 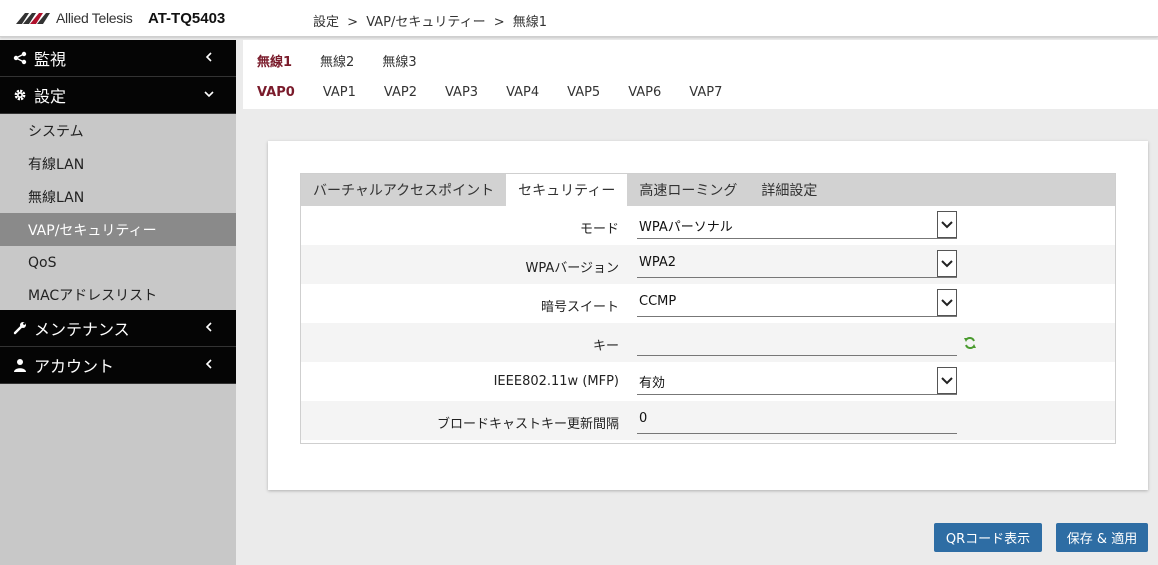 I want to click on sidebar-item-wired-lan: 有線LAN, so click(x=118, y=163).